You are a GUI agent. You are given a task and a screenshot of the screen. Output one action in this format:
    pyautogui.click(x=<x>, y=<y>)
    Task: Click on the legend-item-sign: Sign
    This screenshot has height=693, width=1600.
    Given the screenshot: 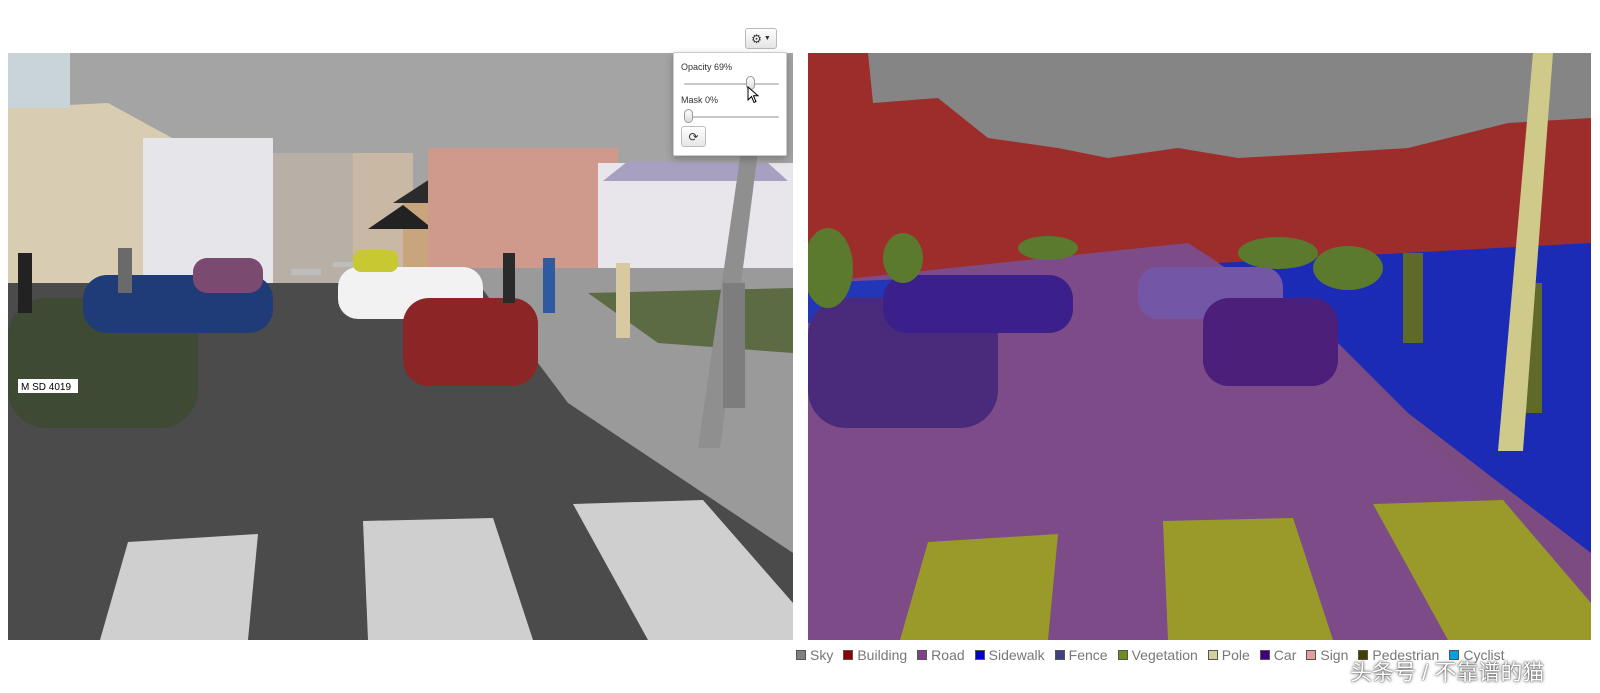 What is the action you would take?
    pyautogui.click(x=1327, y=655)
    